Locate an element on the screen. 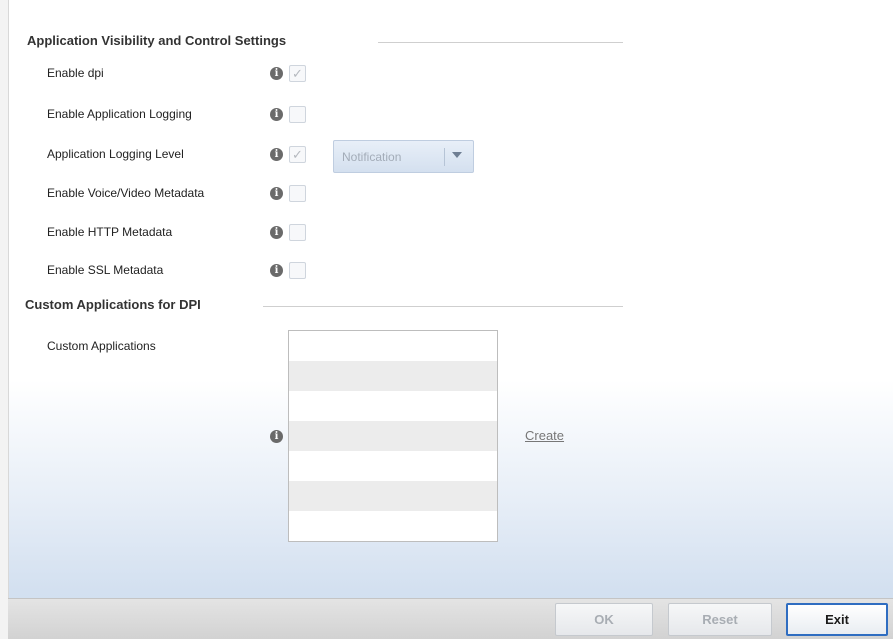 The height and width of the screenshot is (639, 893). enable-ssl-metadata-label: Enable SSL Metadata is located at coordinates (105, 270).